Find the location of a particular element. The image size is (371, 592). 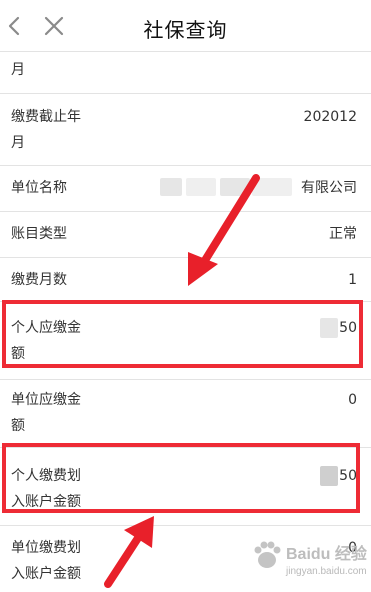

row-label: 月 is located at coordinates (18, 70).